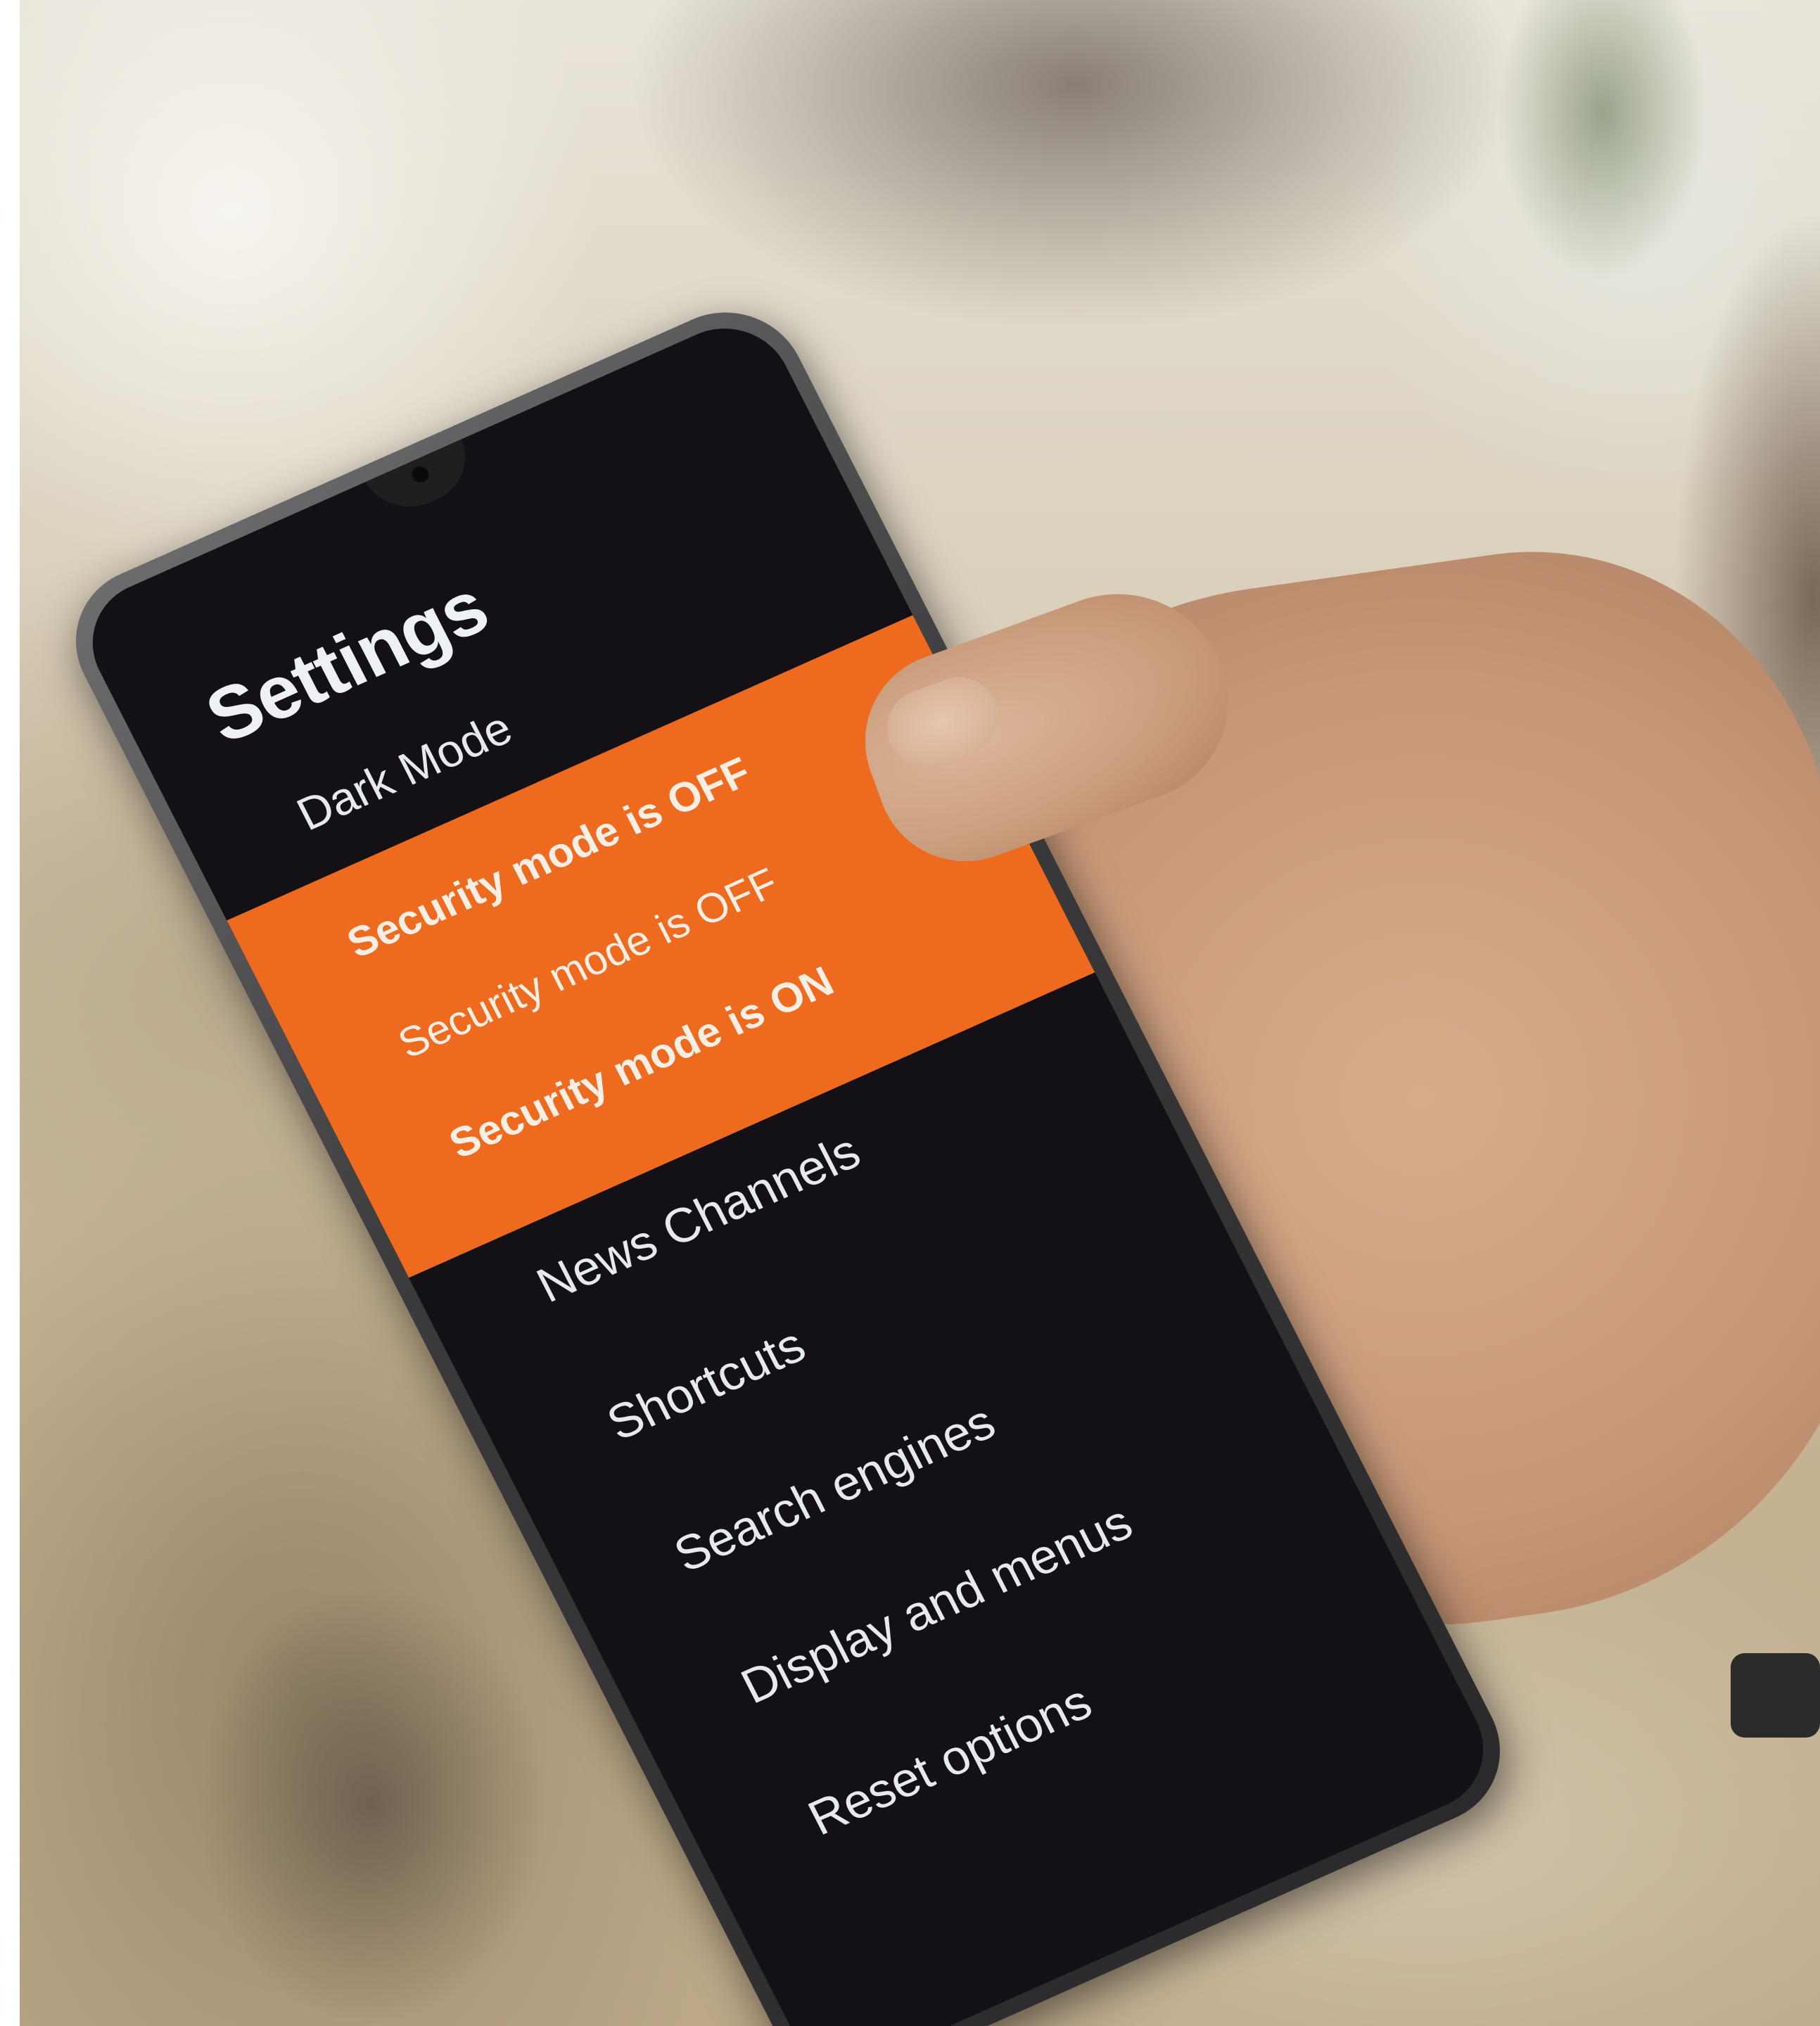 The image size is (1820, 2026). I want to click on front-camera-icon, so click(421, 475).